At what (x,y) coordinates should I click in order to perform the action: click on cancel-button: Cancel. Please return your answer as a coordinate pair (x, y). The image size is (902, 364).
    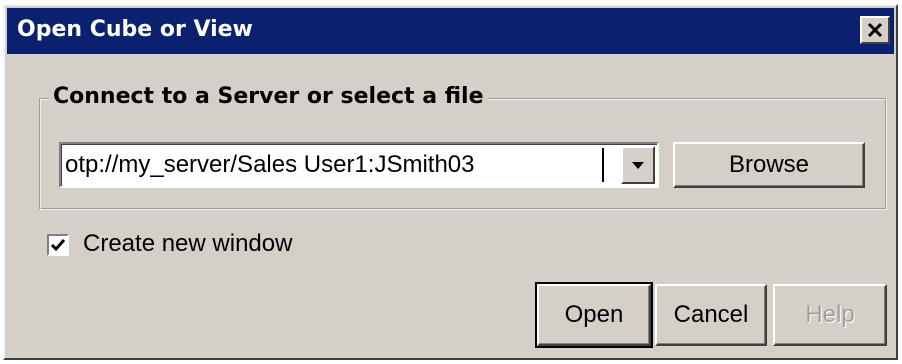
    Looking at the image, I should click on (711, 315).